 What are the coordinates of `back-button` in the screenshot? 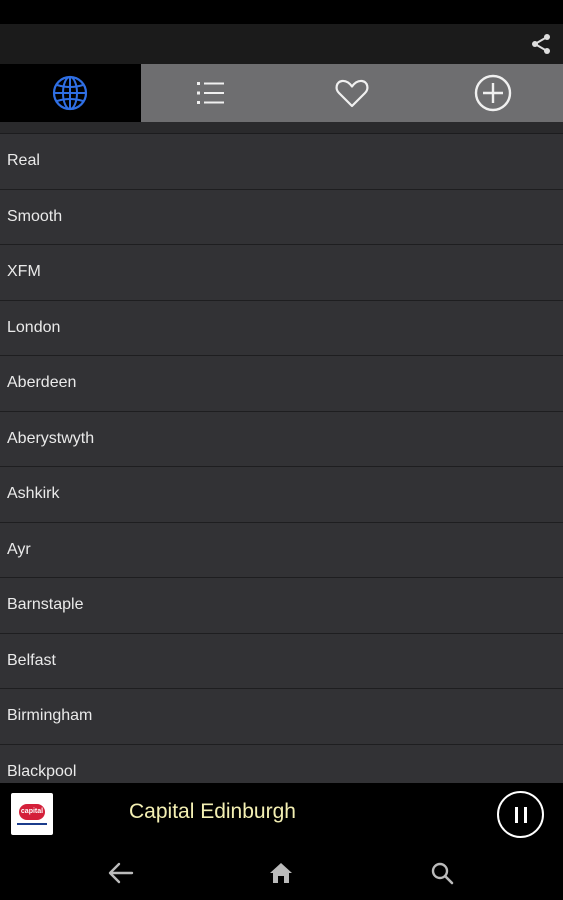 It's located at (121, 873).